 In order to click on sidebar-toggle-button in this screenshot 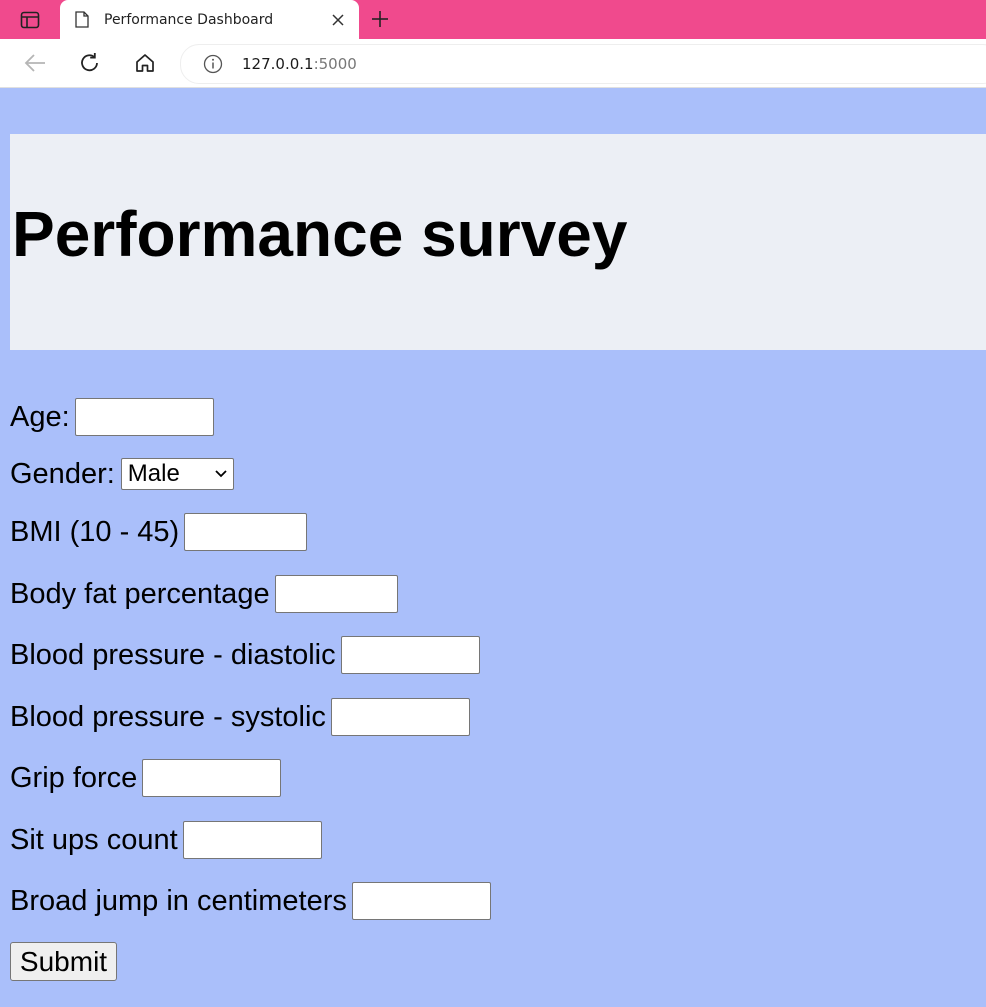, I will do `click(30, 20)`.